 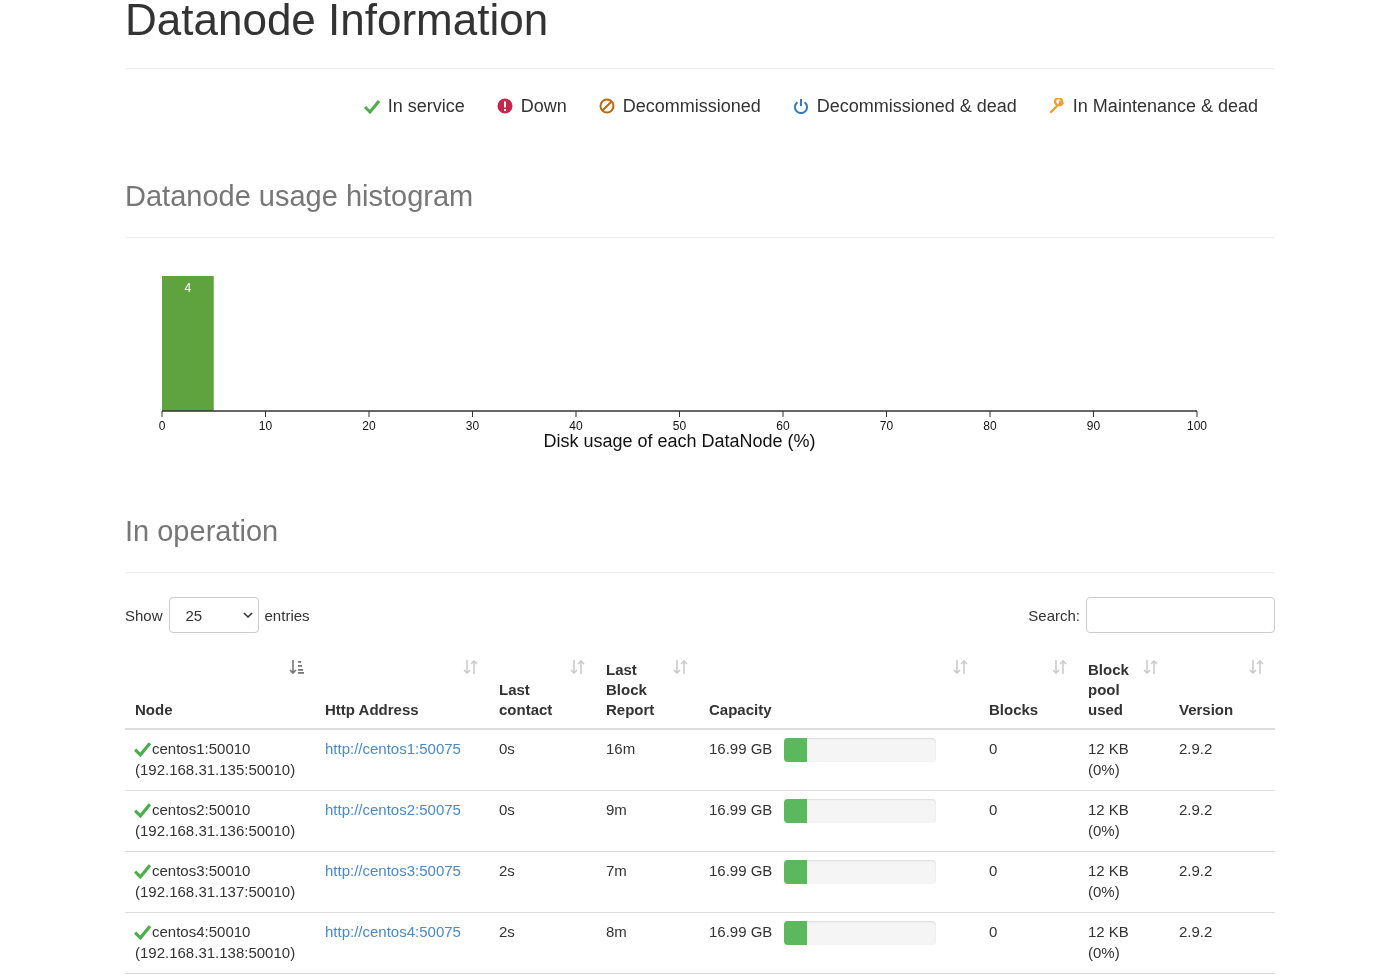 What do you see at coordinates (300, 196) in the screenshot?
I see `section-heading: Datanode usage histogram` at bounding box center [300, 196].